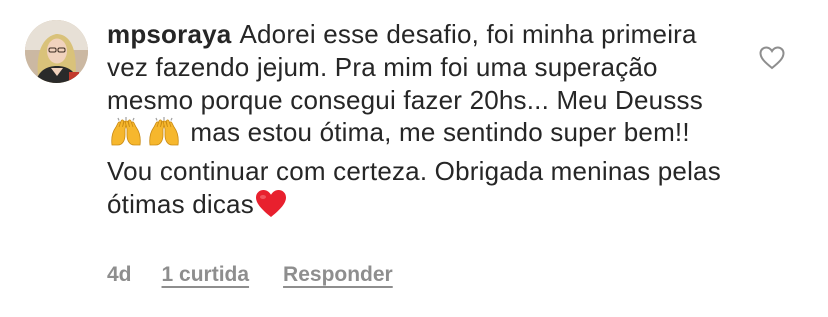 Image resolution: width=828 pixels, height=317 pixels. Describe the element at coordinates (119, 274) in the screenshot. I see `comment-timestamp: 4d` at that location.